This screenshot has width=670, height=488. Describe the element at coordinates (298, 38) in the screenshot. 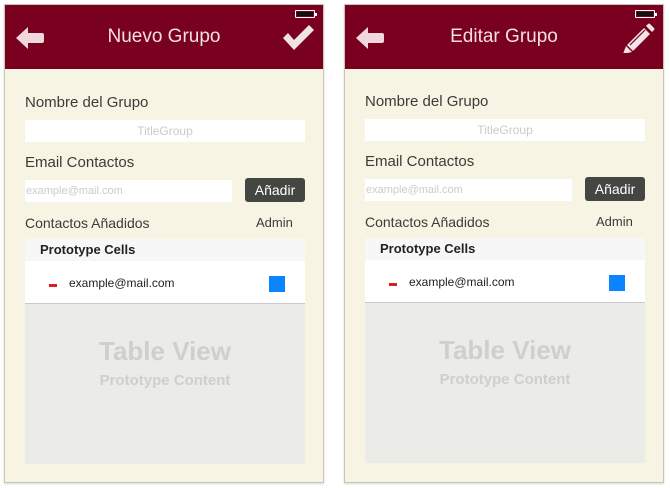

I see `checkmark-icon` at that location.